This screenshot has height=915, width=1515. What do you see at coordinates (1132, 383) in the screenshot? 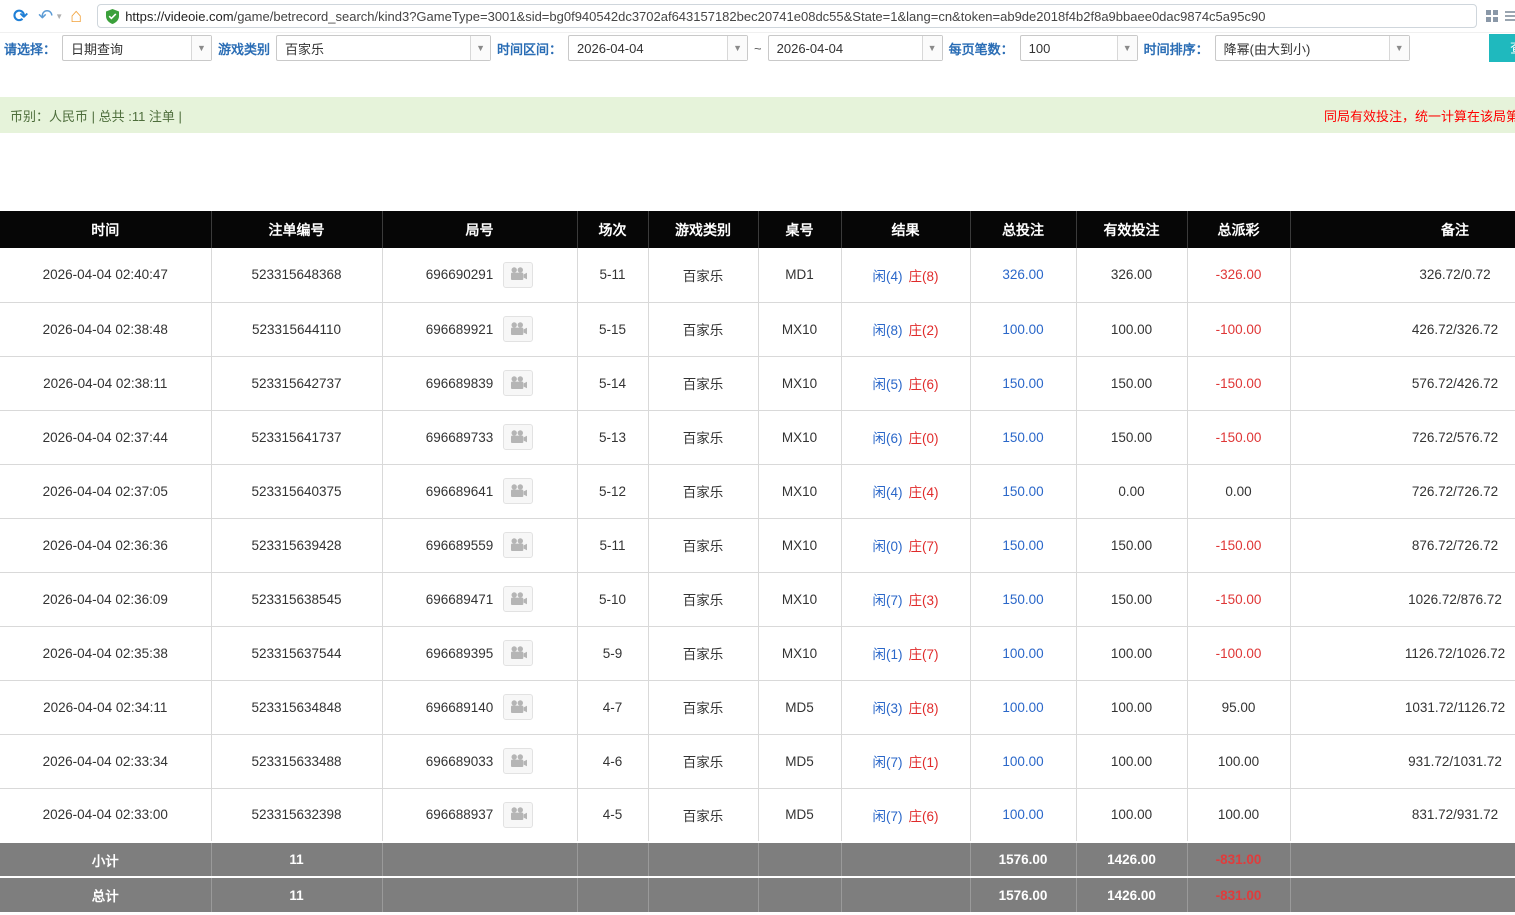
I see `cell-valid-bet: 150.00` at bounding box center [1132, 383].